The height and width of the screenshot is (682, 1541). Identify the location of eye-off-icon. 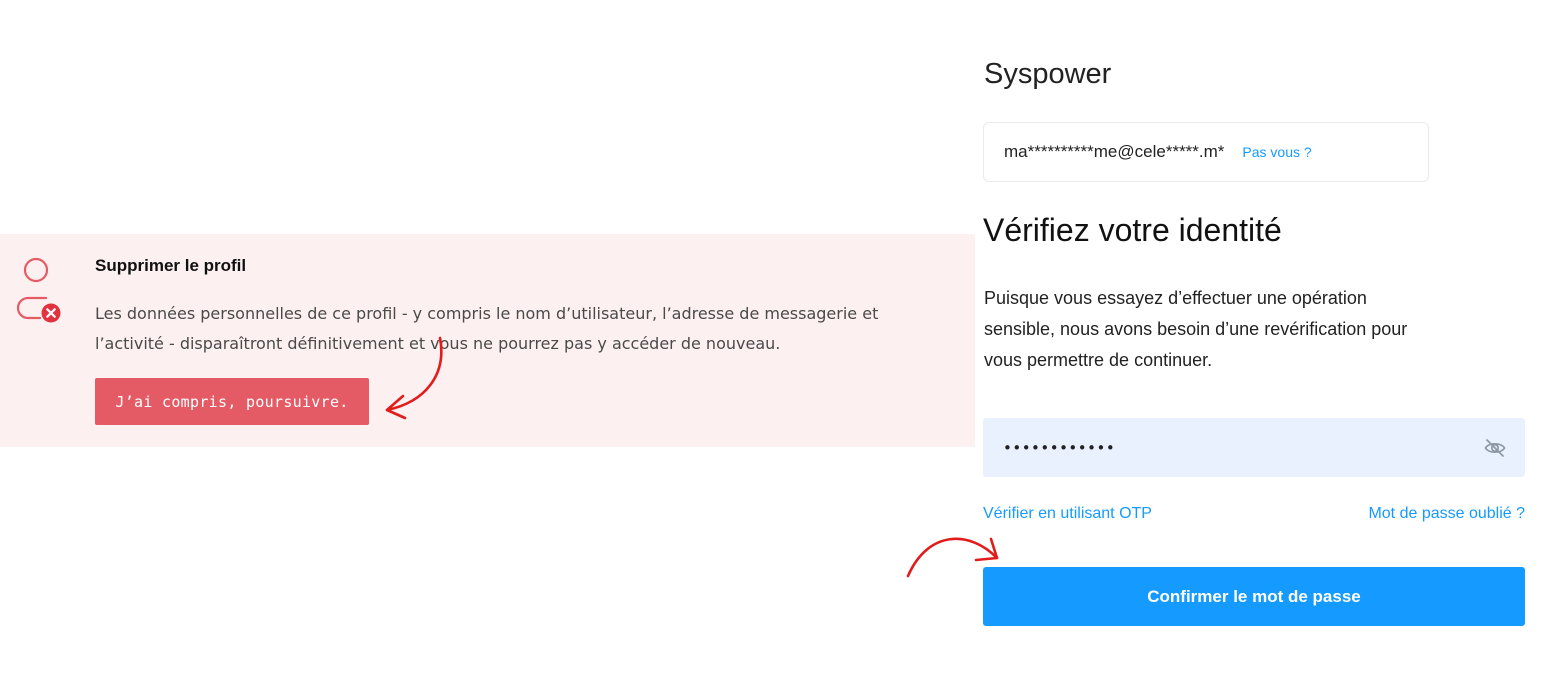
(1495, 448).